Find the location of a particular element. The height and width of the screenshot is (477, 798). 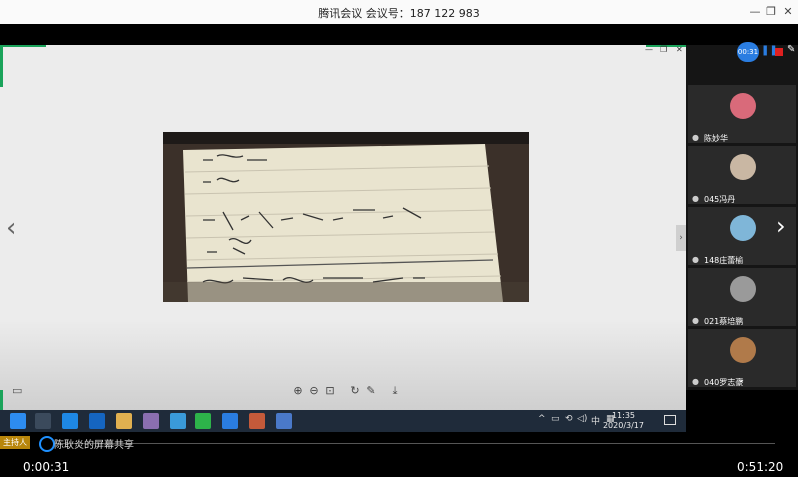

zoom-in-icon: ⊕ is located at coordinates (298, 390).